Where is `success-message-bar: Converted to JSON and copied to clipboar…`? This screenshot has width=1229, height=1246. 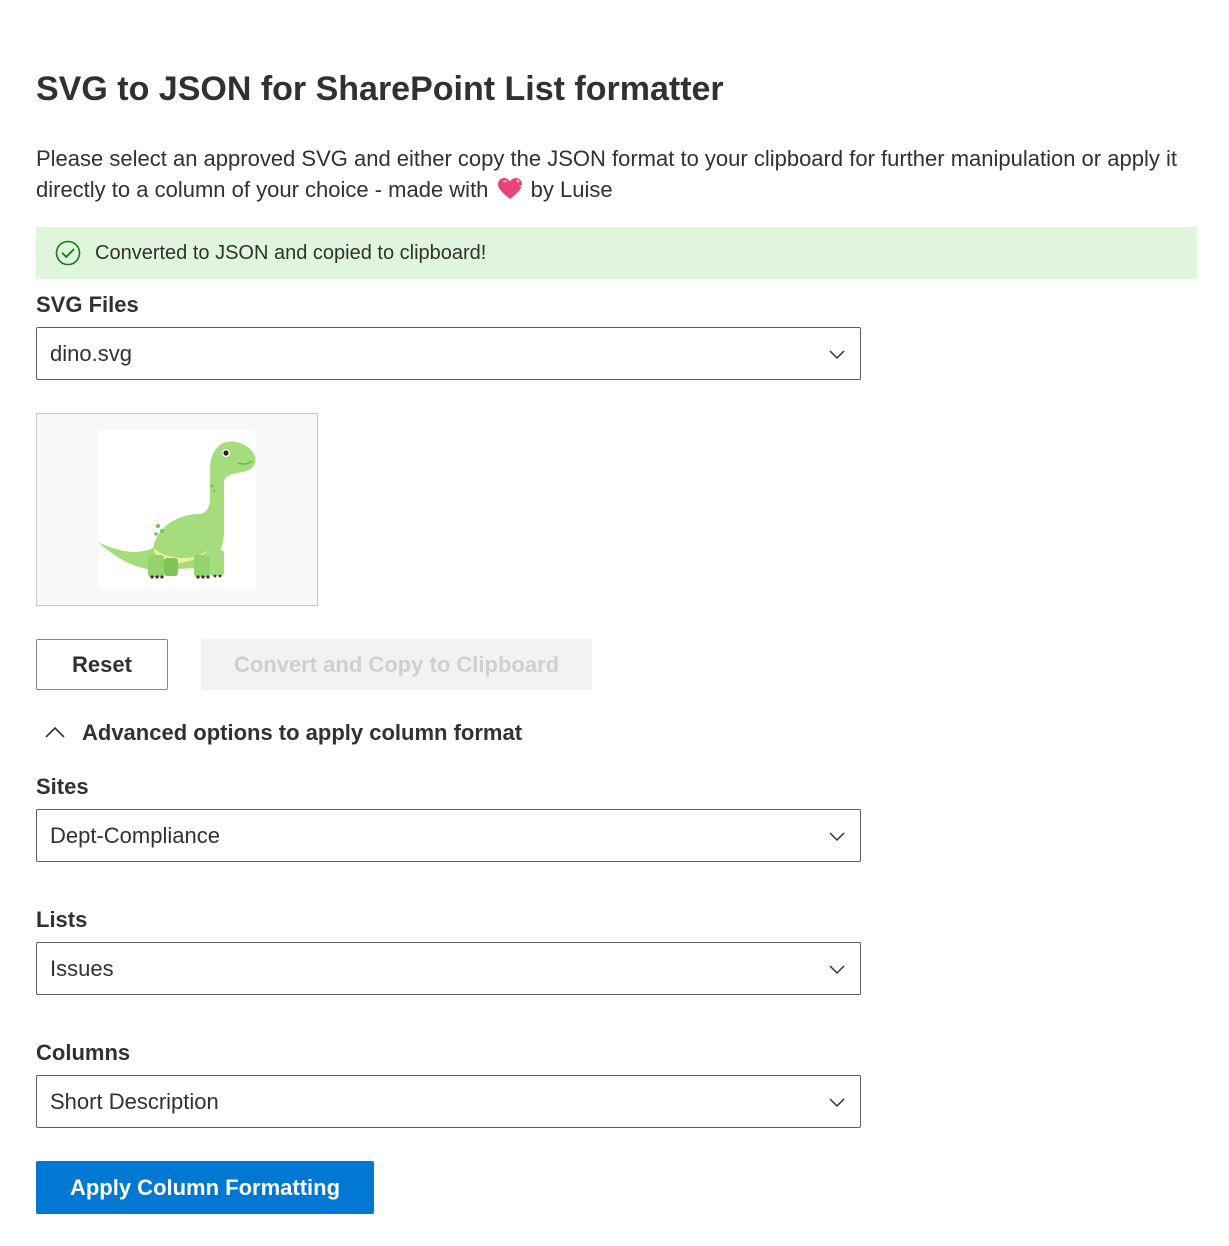 success-message-bar: Converted to JSON and copied to clipboar… is located at coordinates (616, 253).